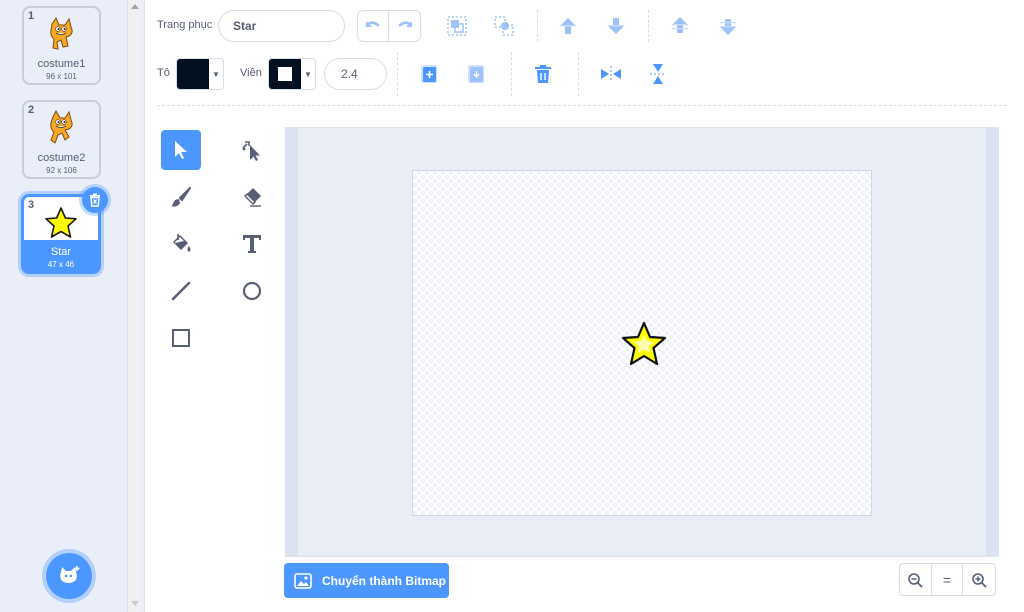 The height and width of the screenshot is (612, 1024). What do you see at coordinates (134, 306) in the screenshot?
I see `costume-list-scrollbar` at bounding box center [134, 306].